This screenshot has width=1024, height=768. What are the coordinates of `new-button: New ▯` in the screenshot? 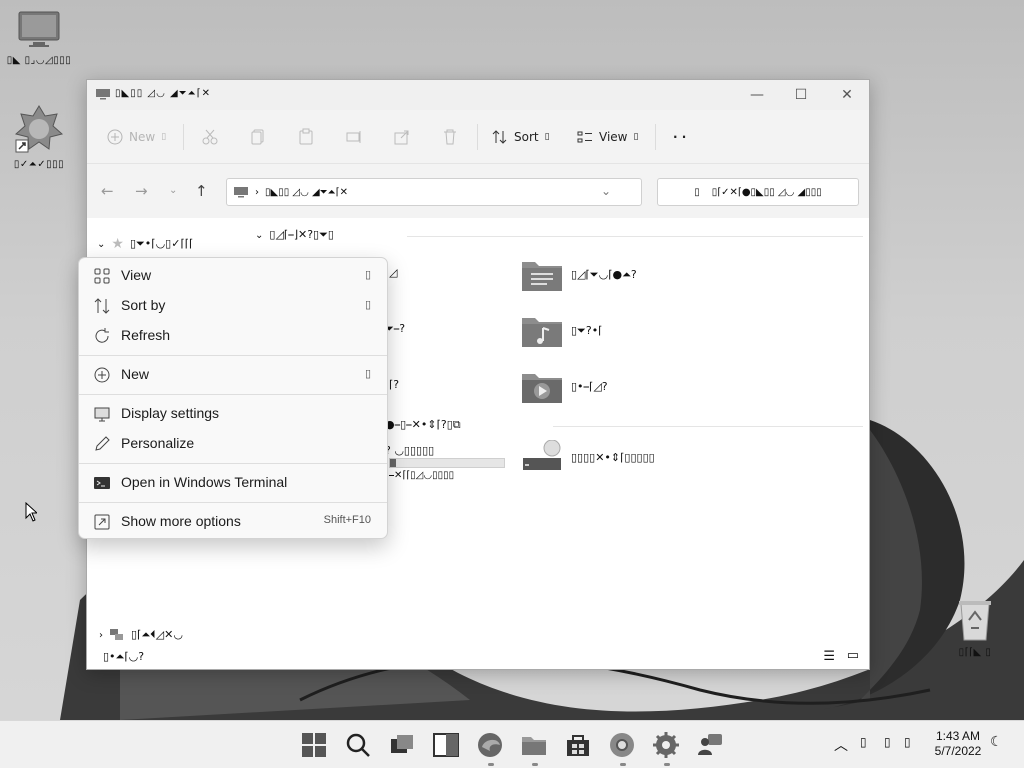 It's located at (136, 137).